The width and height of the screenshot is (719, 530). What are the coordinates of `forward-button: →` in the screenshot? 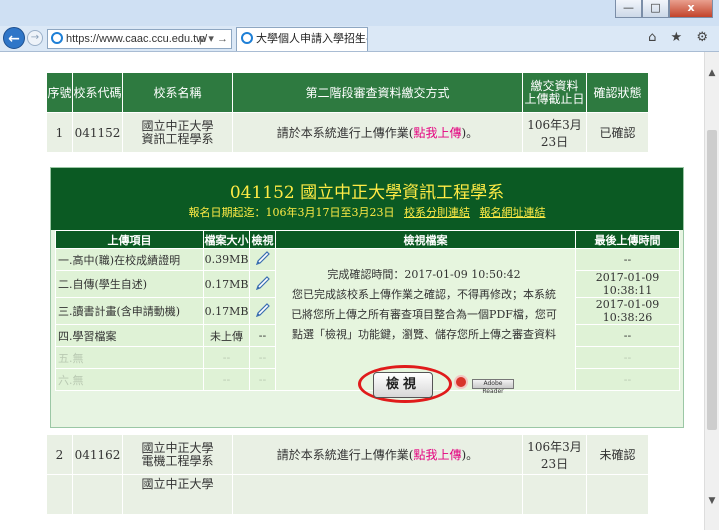 It's located at (35, 38).